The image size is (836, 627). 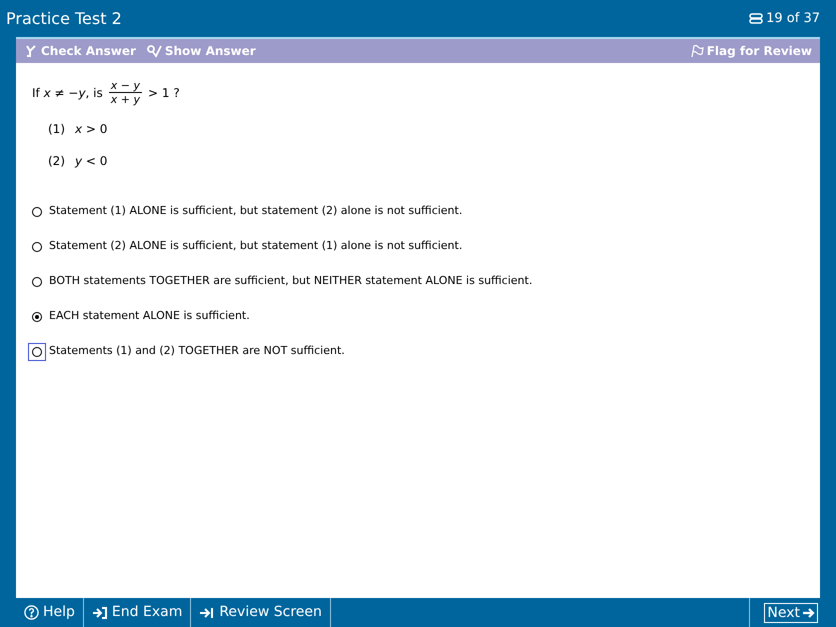 I want to click on footer-button: End Exam, so click(x=138, y=612).